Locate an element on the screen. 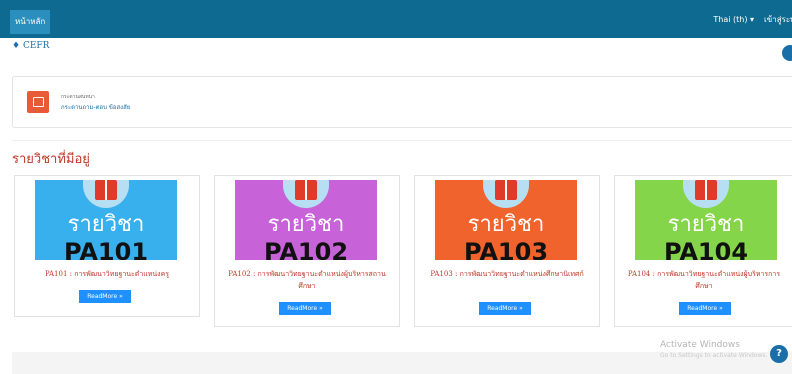  course-thumbnail: รายวิชา PA102 is located at coordinates (306, 220).